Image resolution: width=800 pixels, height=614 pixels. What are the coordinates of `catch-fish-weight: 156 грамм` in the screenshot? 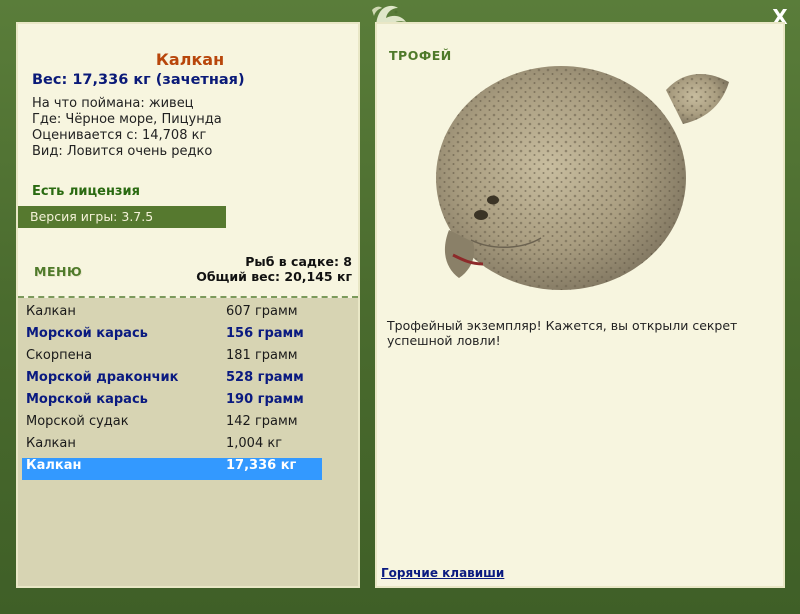 It's located at (265, 333).